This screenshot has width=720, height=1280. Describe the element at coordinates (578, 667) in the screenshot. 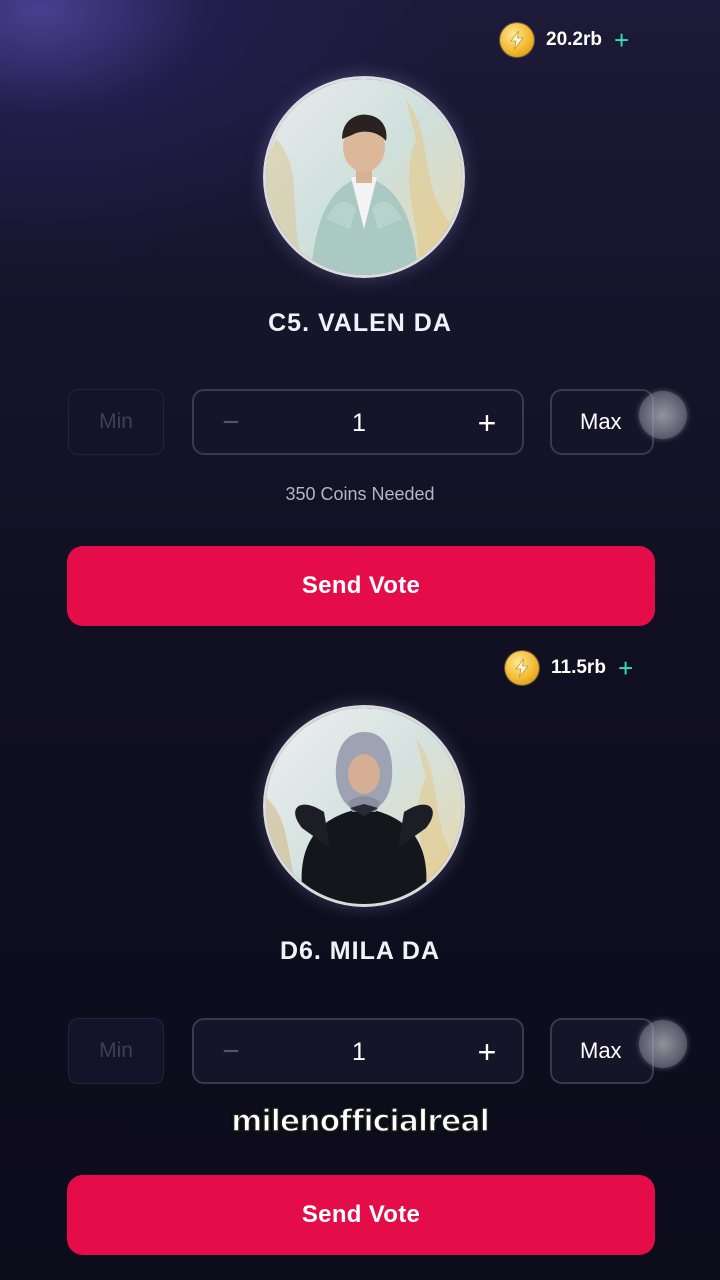

I see `coin-balance-value: 11.5rb` at that location.